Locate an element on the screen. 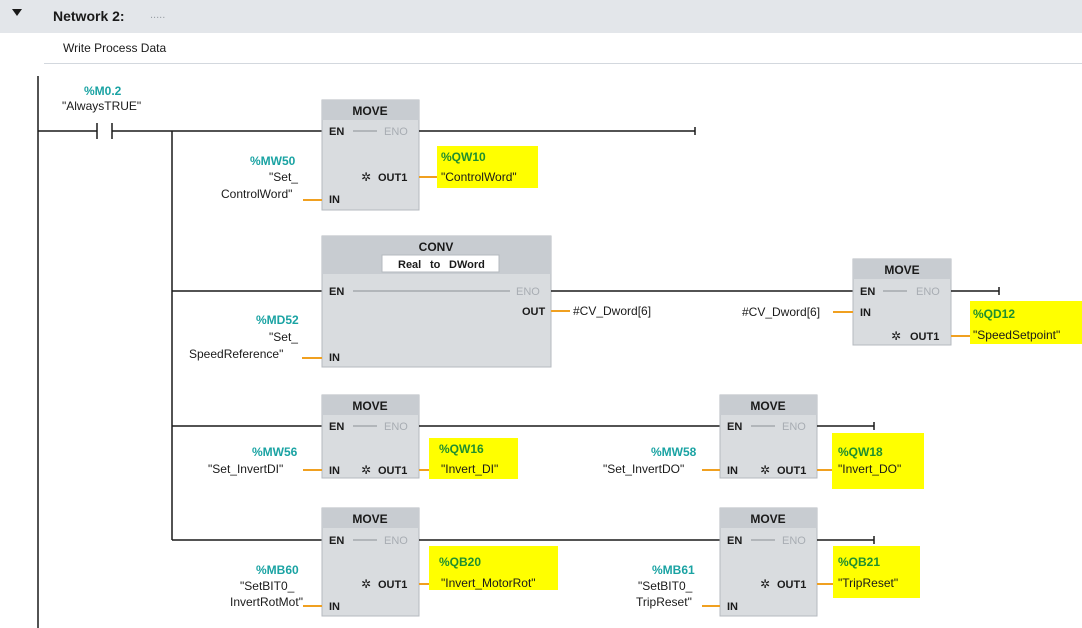  conv-to-word: to is located at coordinates (435, 265).